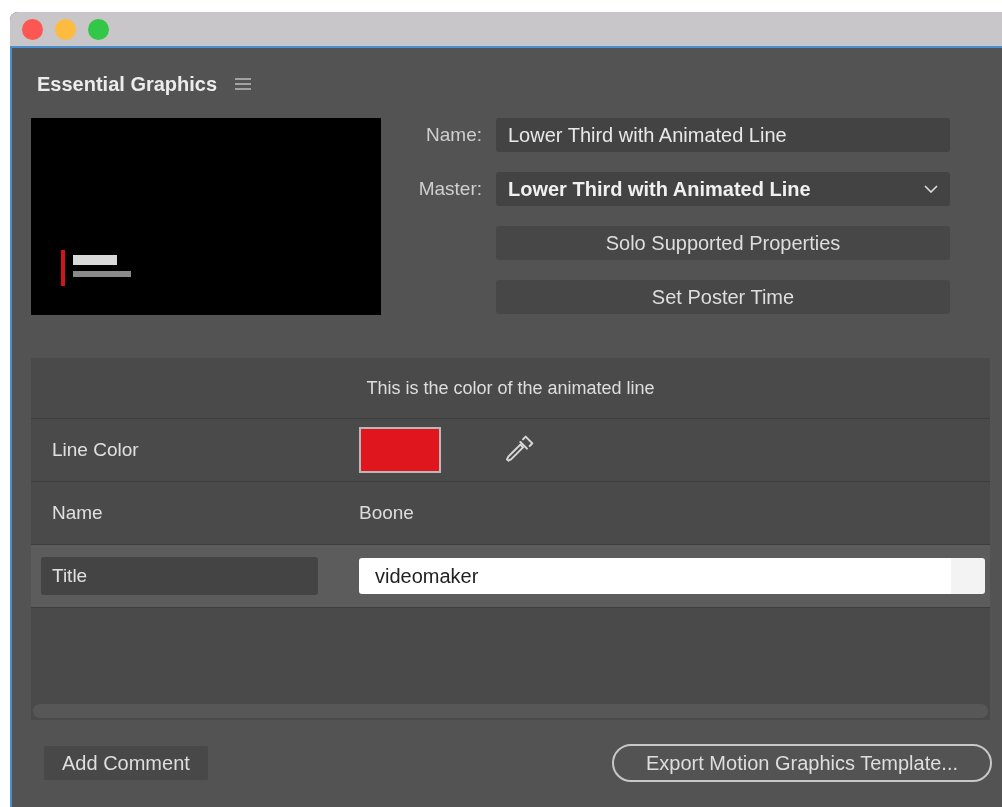 The width and height of the screenshot is (1002, 807). I want to click on field-label: Master:, so click(449, 188).